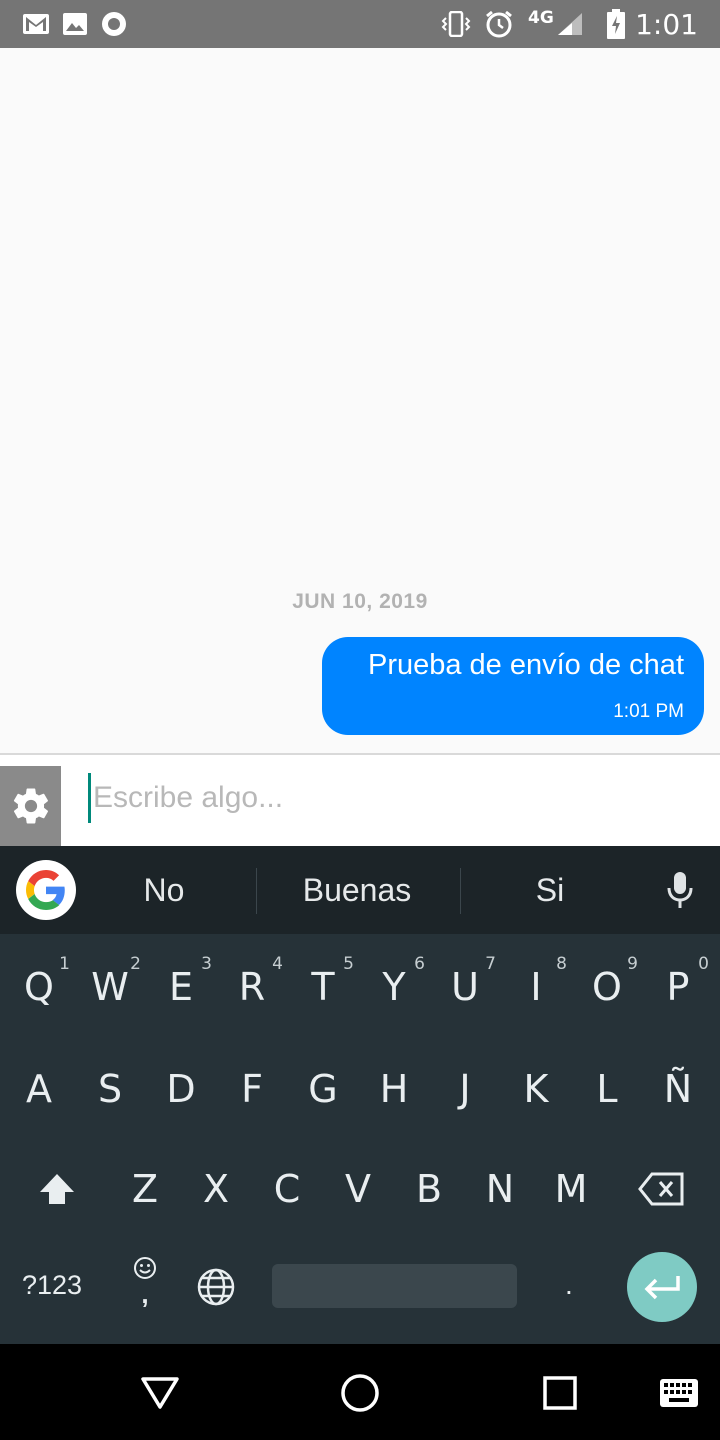 The height and width of the screenshot is (1440, 720). I want to click on shift-key, so click(57, 1189).